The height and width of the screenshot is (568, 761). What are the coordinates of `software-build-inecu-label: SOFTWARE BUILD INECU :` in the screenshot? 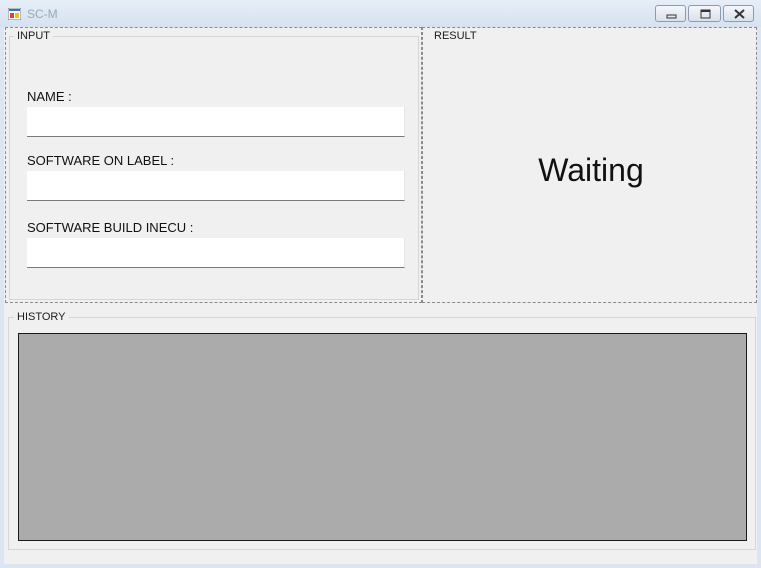 It's located at (110, 227).